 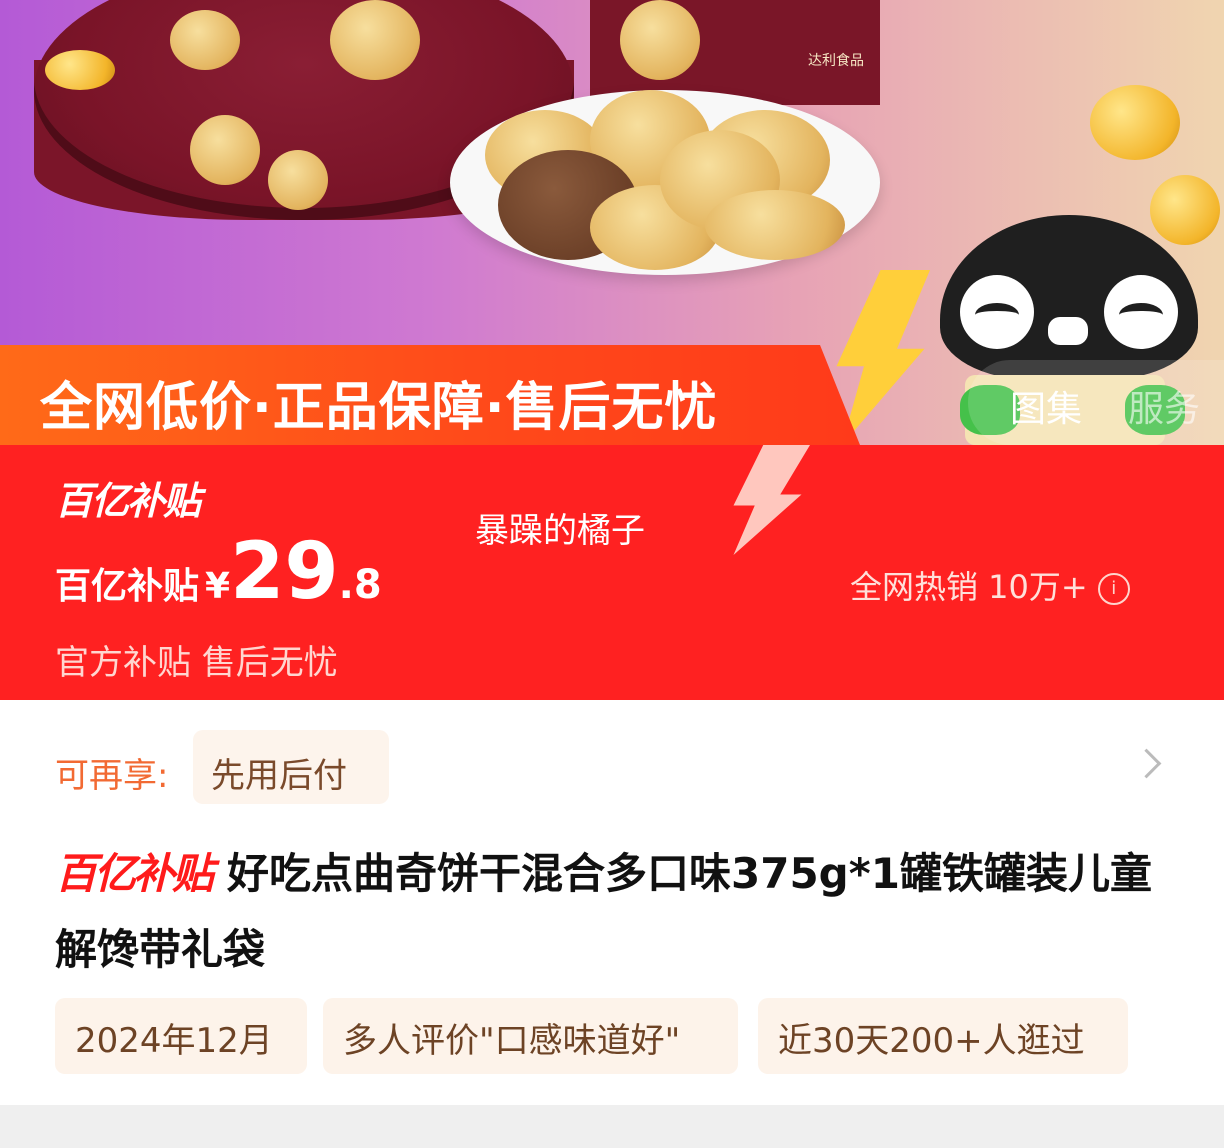 I want to click on official-subsidy-text: 官方补贴 售后无忧, so click(x=196, y=663).